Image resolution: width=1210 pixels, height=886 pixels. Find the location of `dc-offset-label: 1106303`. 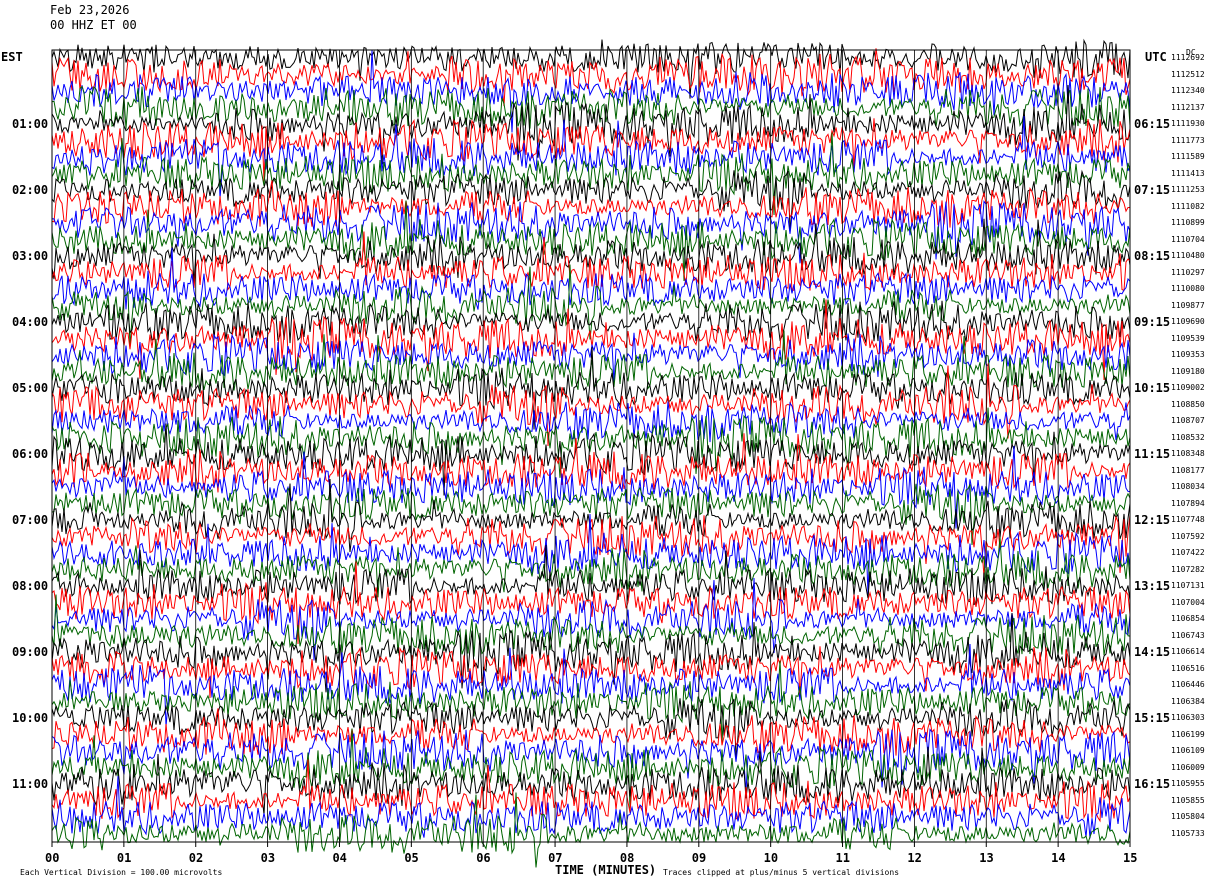

dc-offset-label: 1106303 is located at coordinates (1188, 718).